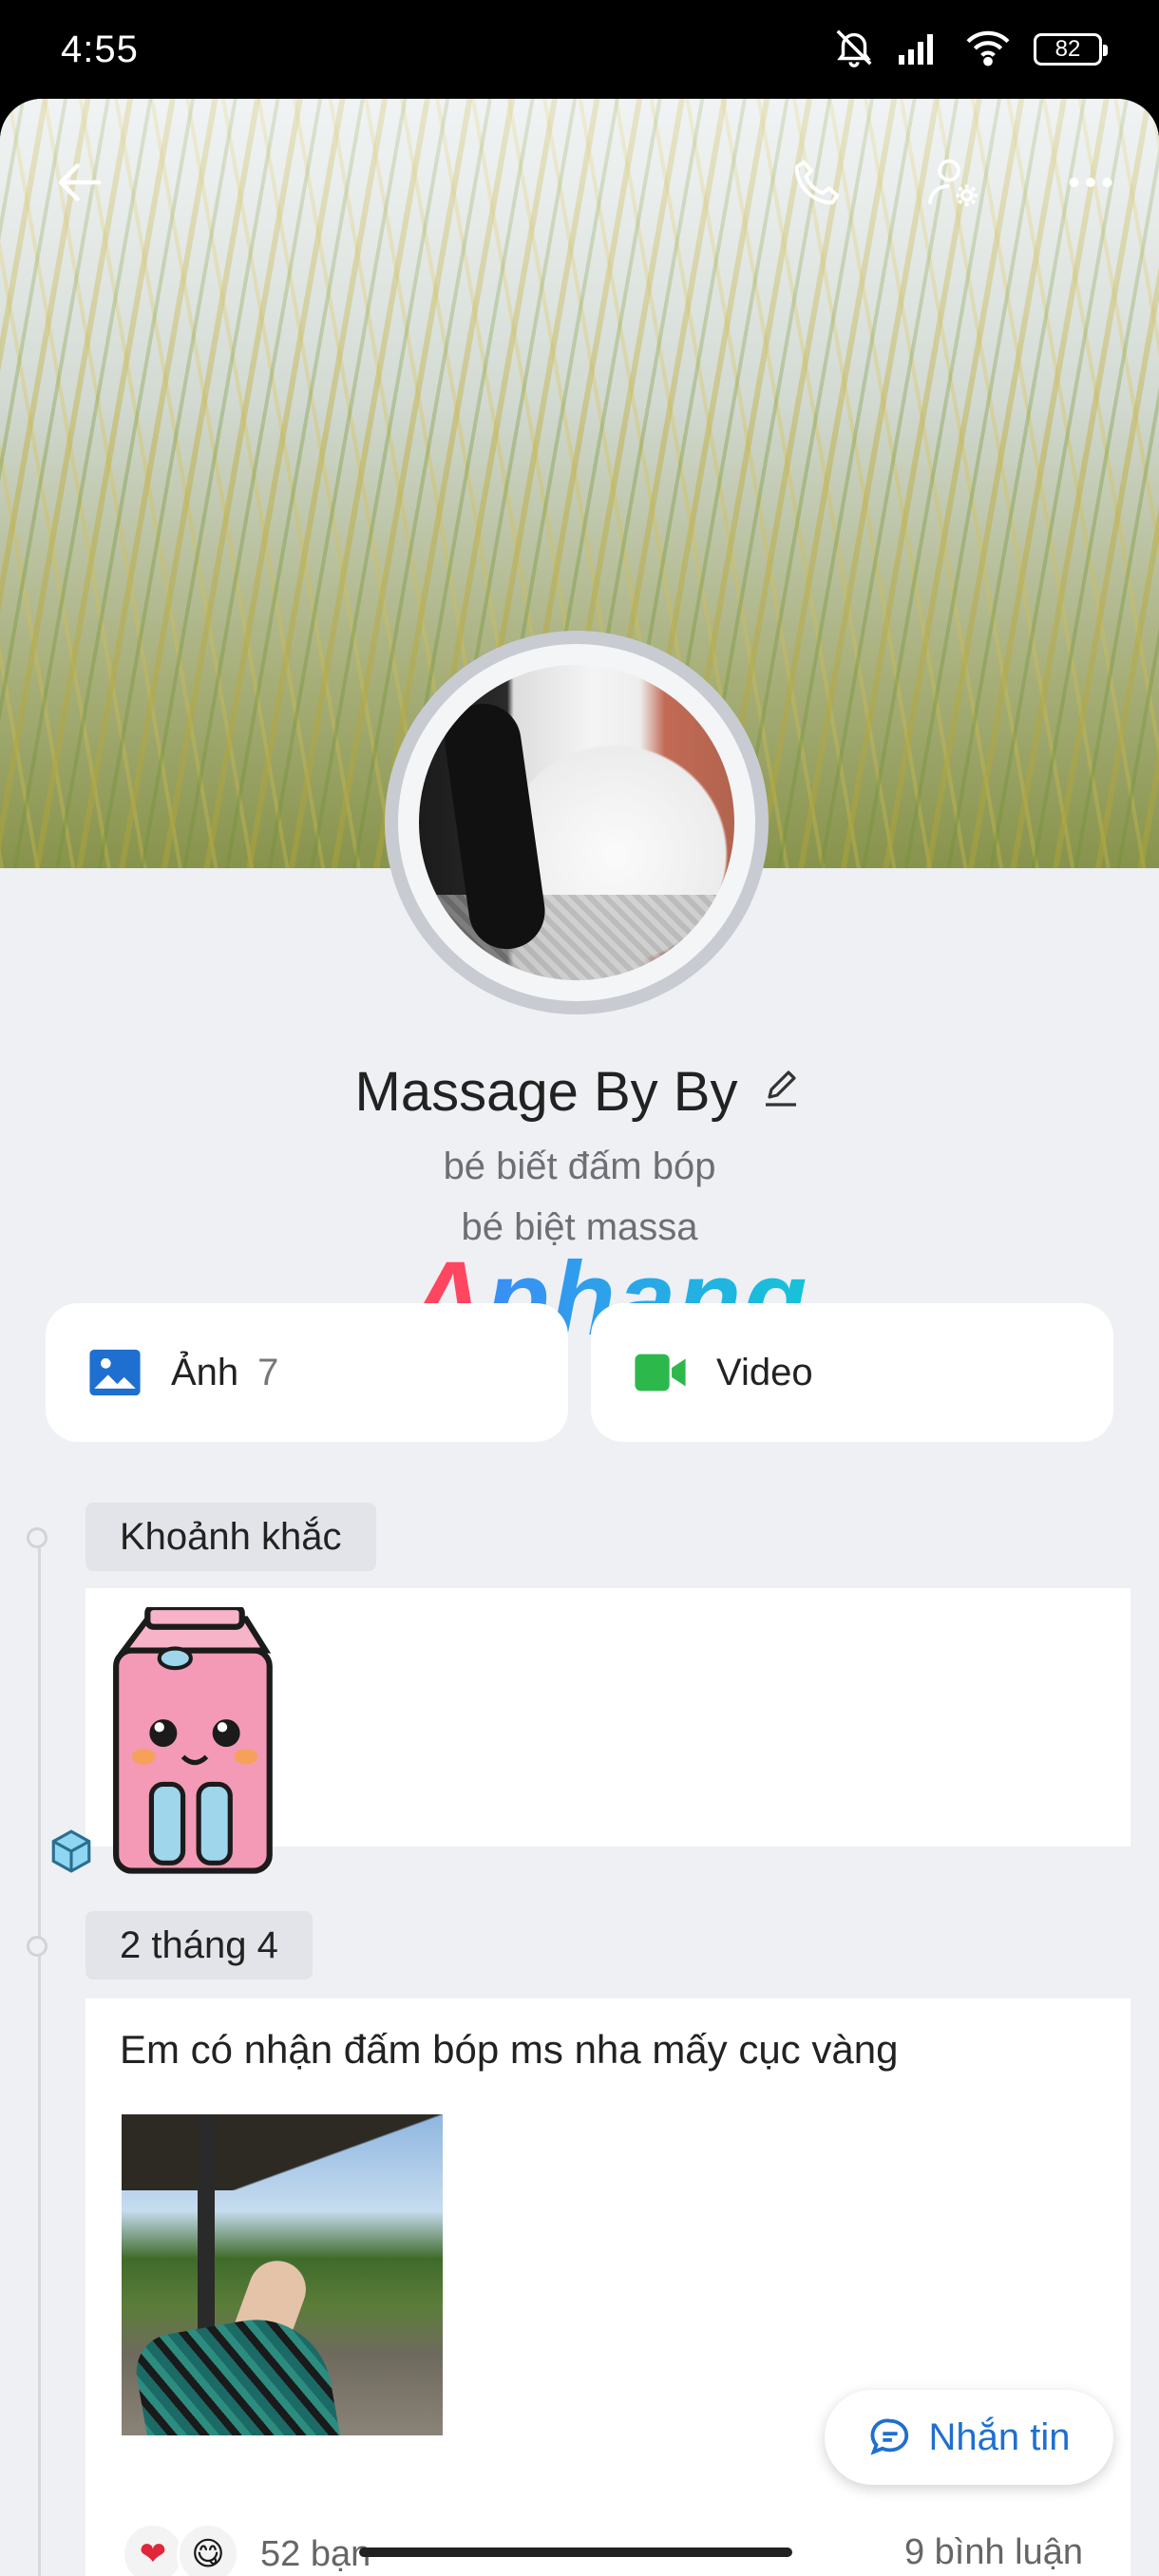  Describe the element at coordinates (546, 1092) in the screenshot. I see `profile-name: Massage By By` at that location.